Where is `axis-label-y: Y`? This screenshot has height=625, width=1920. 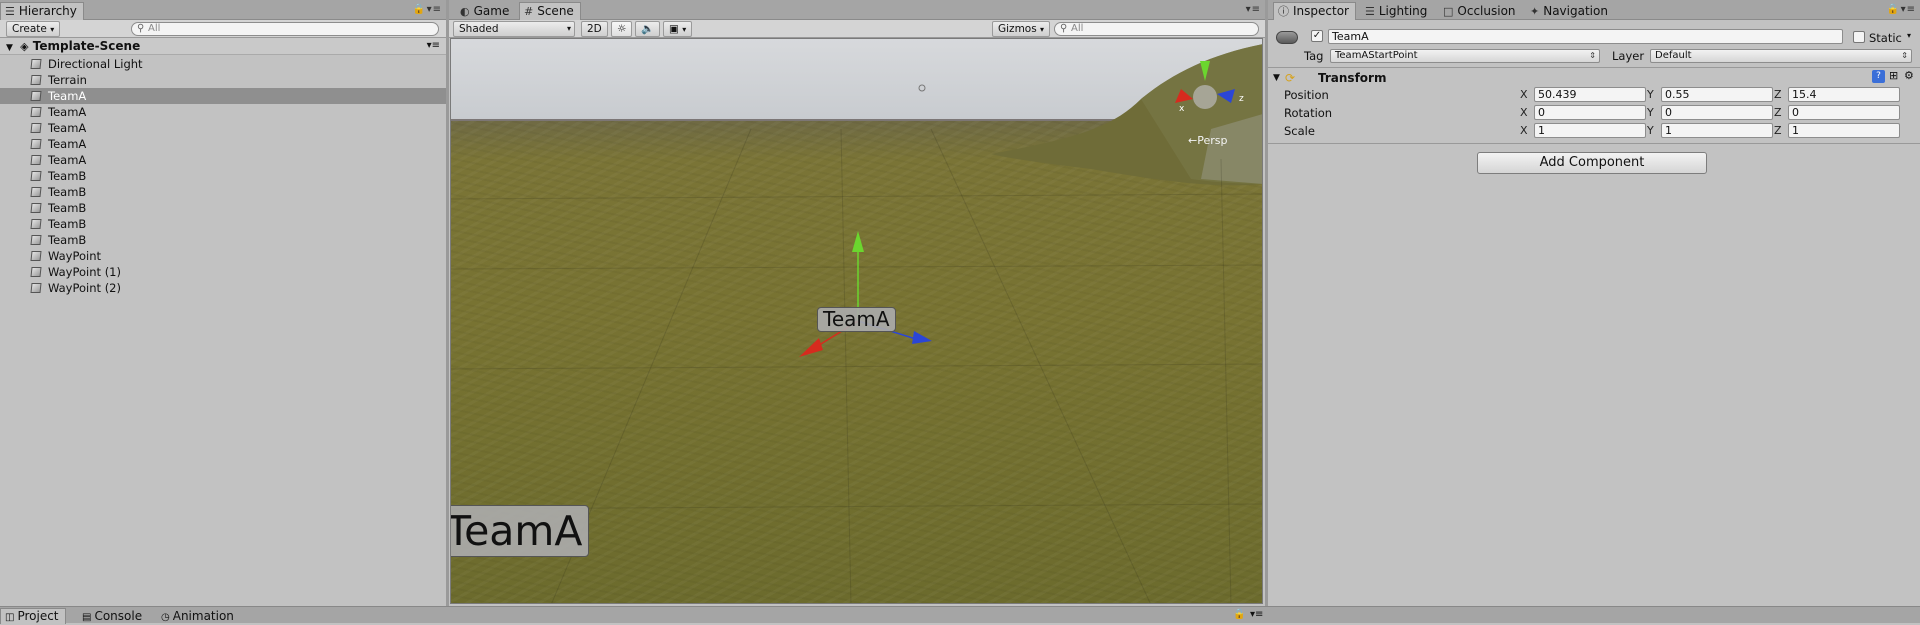 axis-label-y: Y is located at coordinates (1650, 112).